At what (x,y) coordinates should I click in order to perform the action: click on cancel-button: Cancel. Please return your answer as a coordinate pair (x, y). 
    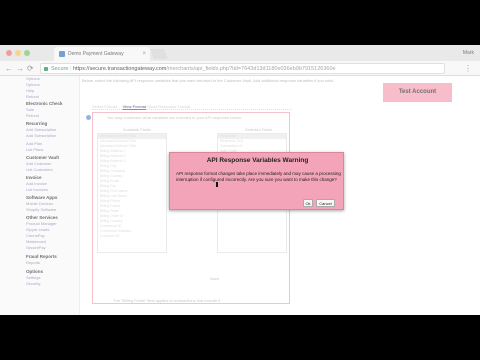
    Looking at the image, I should click on (325, 203).